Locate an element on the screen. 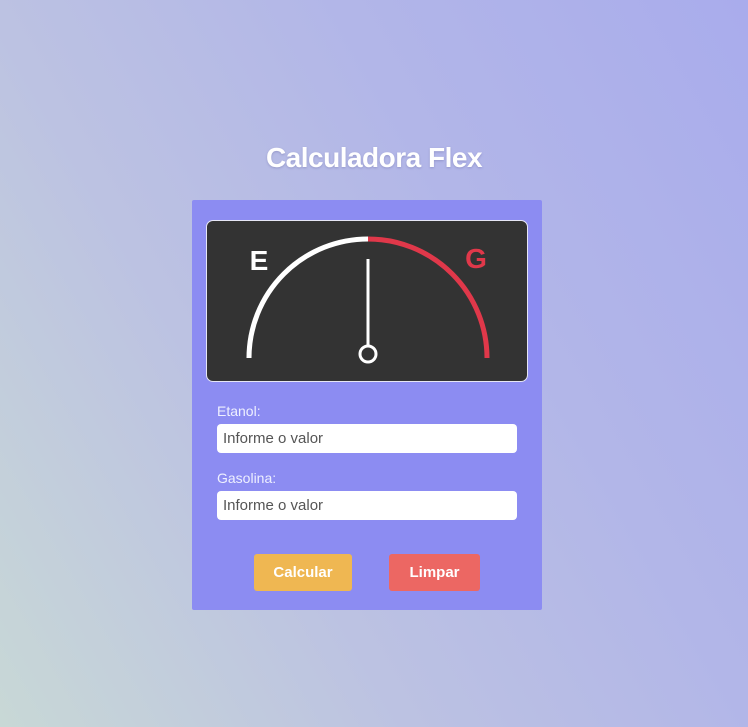 The height and width of the screenshot is (727, 748). gauge-pivot-icon is located at coordinates (368, 354).